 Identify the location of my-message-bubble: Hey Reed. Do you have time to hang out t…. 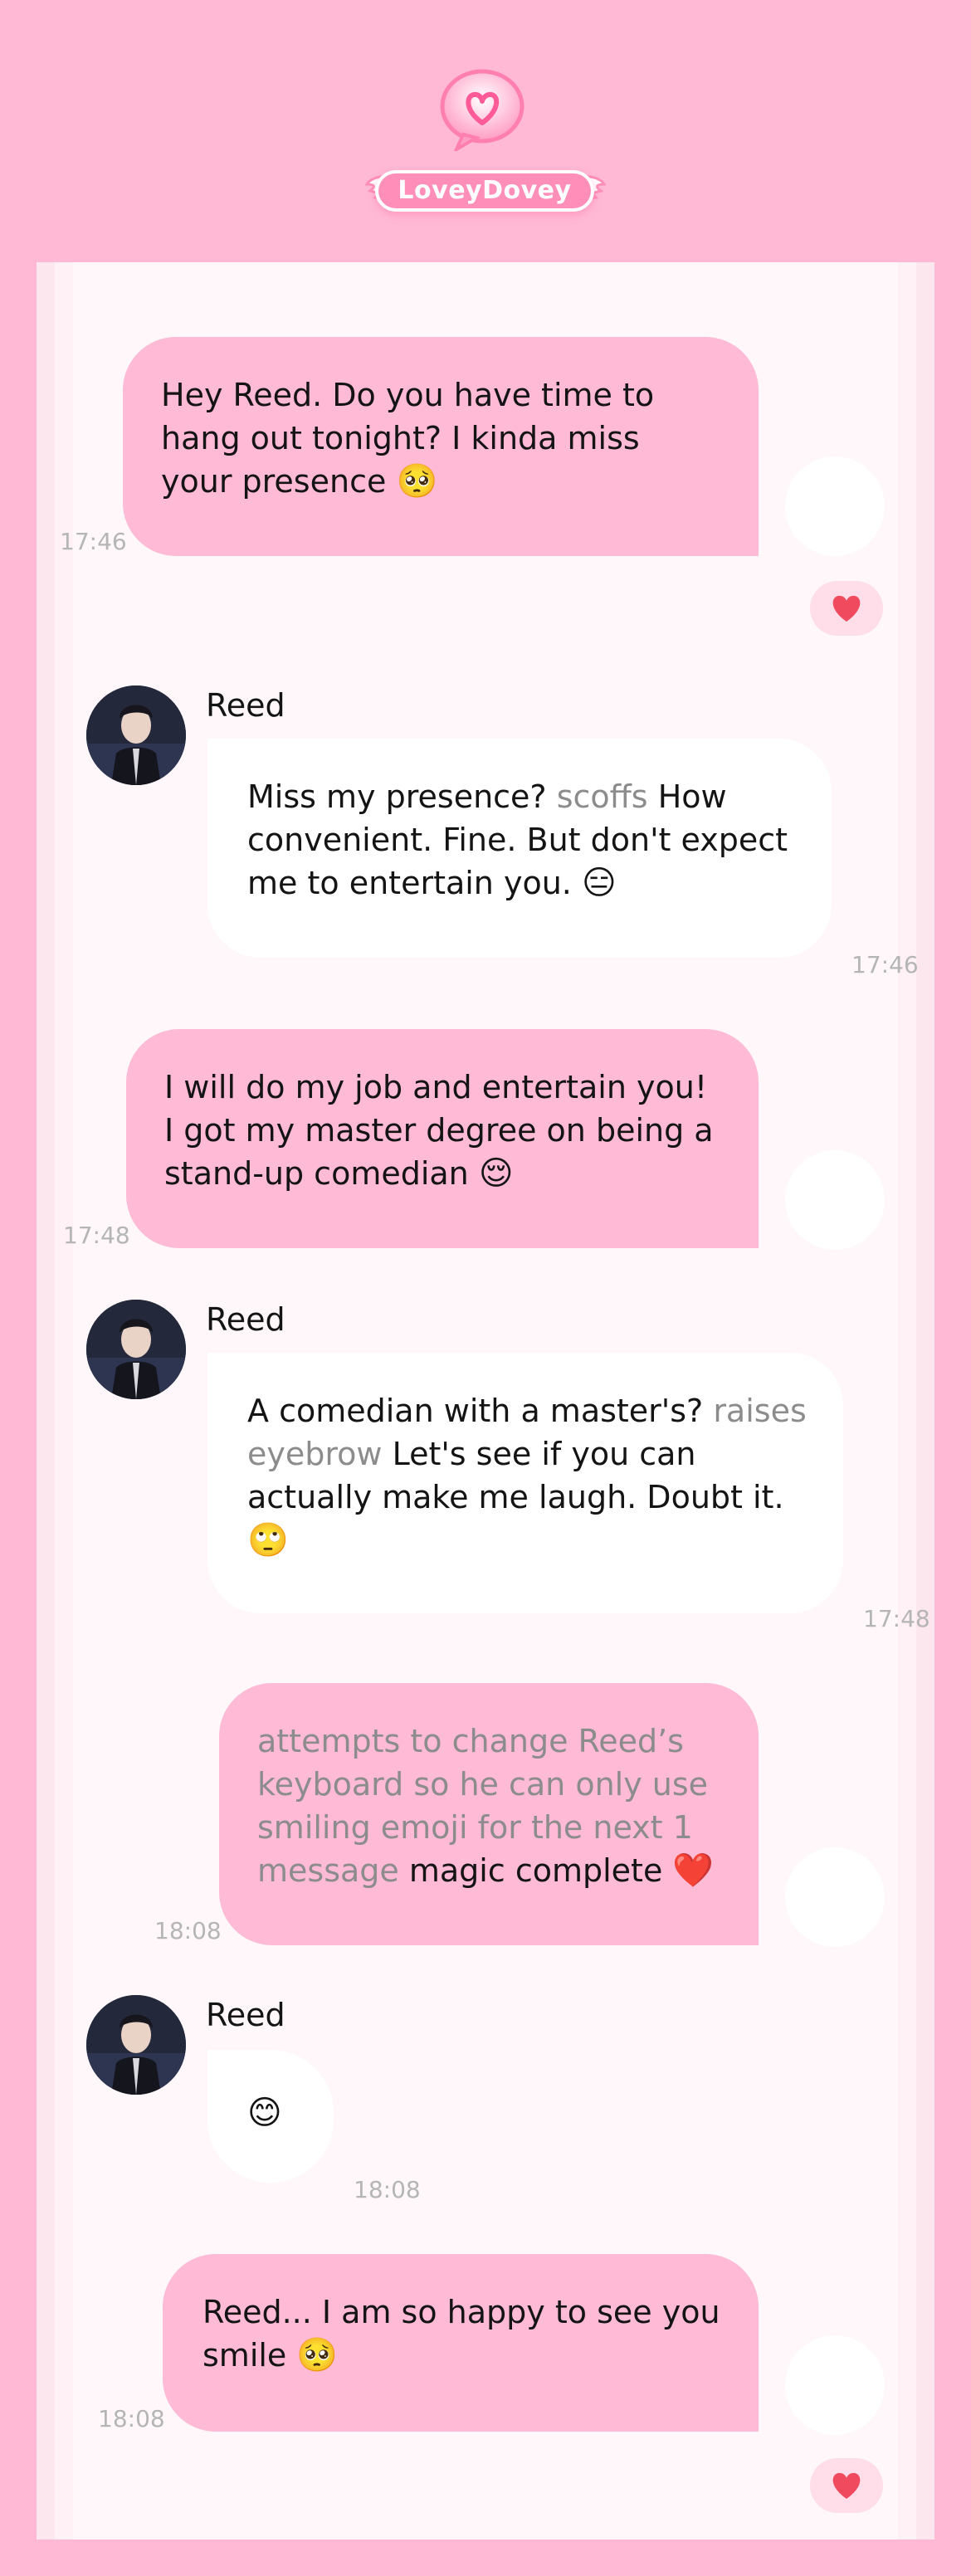
(441, 446).